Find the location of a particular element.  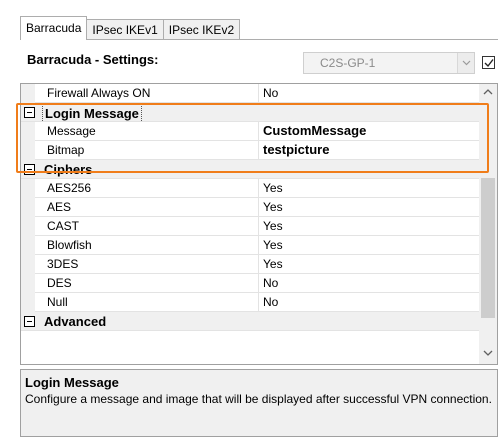

property-row-aes256: AES256 Yes is located at coordinates (250, 188).